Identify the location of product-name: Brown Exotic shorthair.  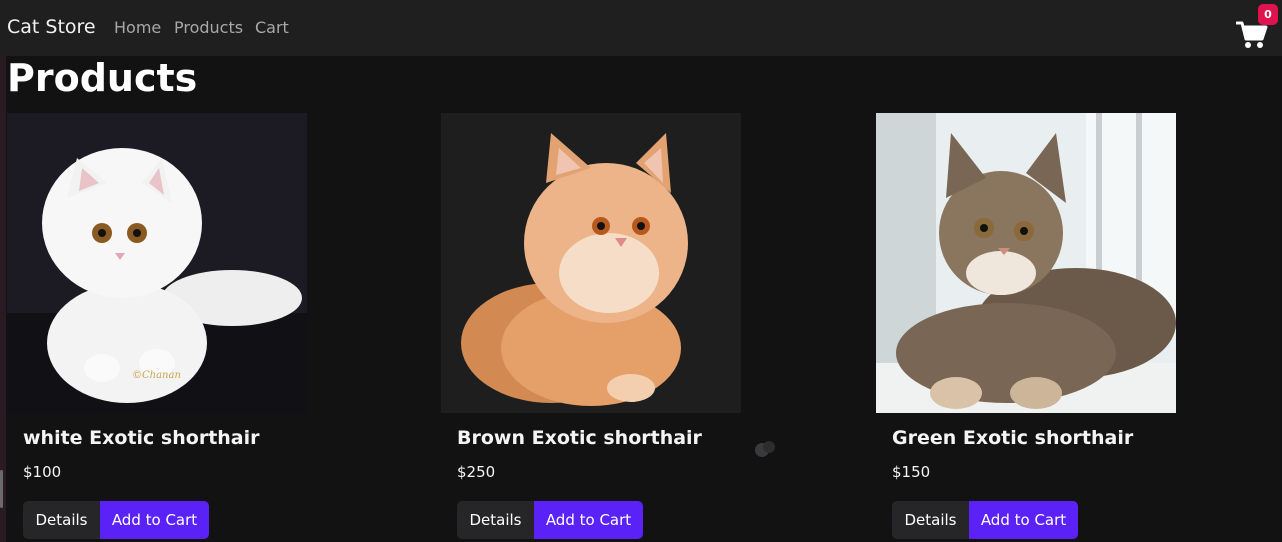
(579, 438).